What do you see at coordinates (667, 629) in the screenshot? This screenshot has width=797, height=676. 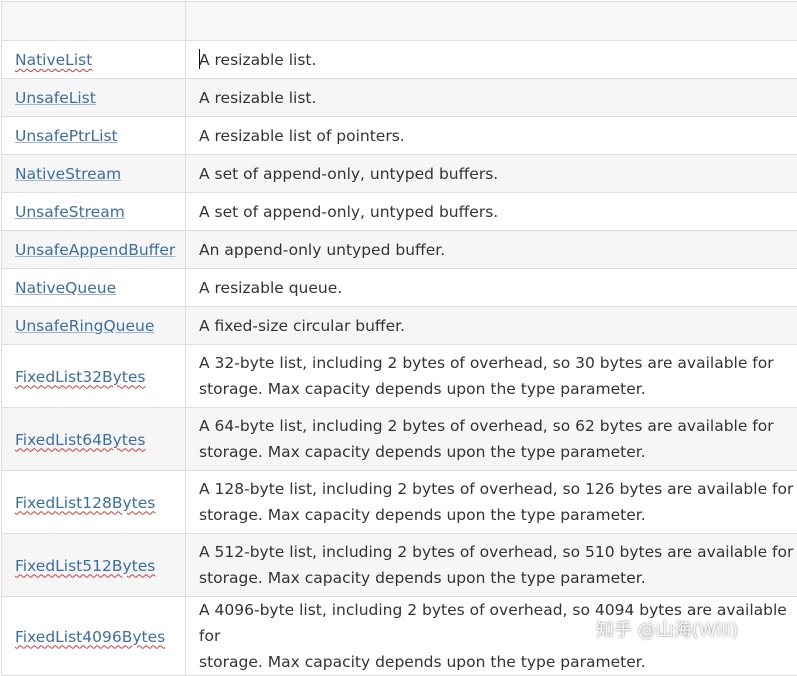 I see `watermark: 知乎 @山海(Will)` at bounding box center [667, 629].